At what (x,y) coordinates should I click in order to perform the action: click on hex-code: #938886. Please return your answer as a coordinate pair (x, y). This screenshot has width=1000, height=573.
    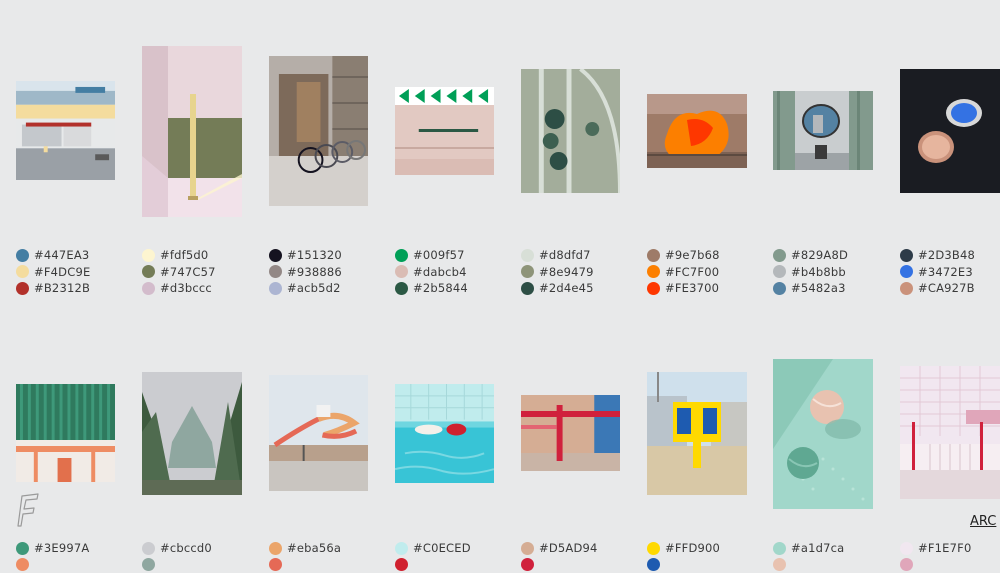
    Looking at the image, I should click on (314, 272).